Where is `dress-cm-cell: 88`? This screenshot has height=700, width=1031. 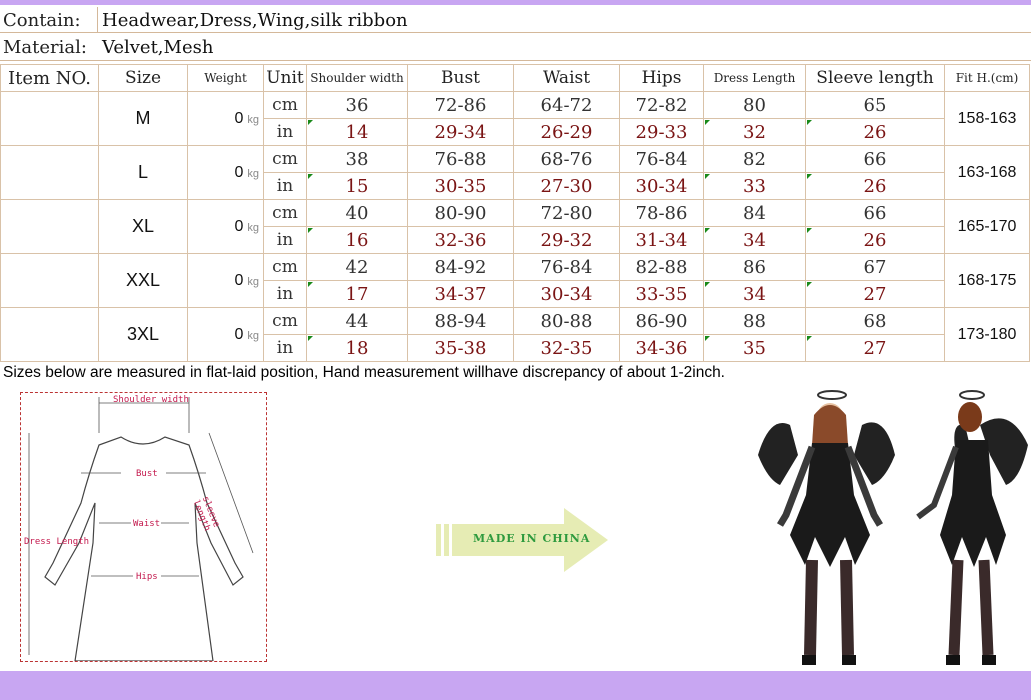
dress-cm-cell: 88 is located at coordinates (754, 321).